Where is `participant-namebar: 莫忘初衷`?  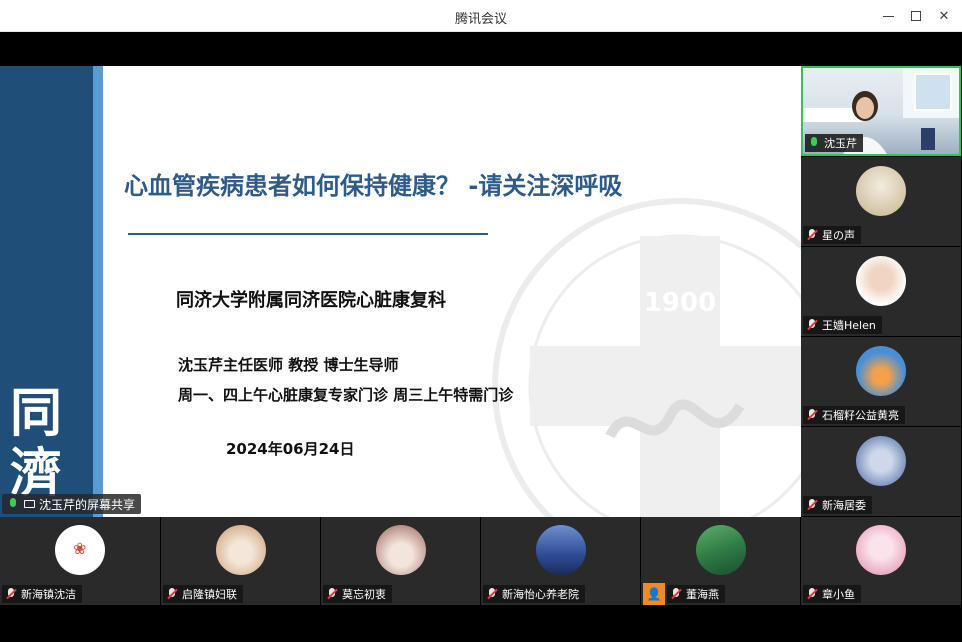 participant-namebar: 莫忘初衷 is located at coordinates (357, 594).